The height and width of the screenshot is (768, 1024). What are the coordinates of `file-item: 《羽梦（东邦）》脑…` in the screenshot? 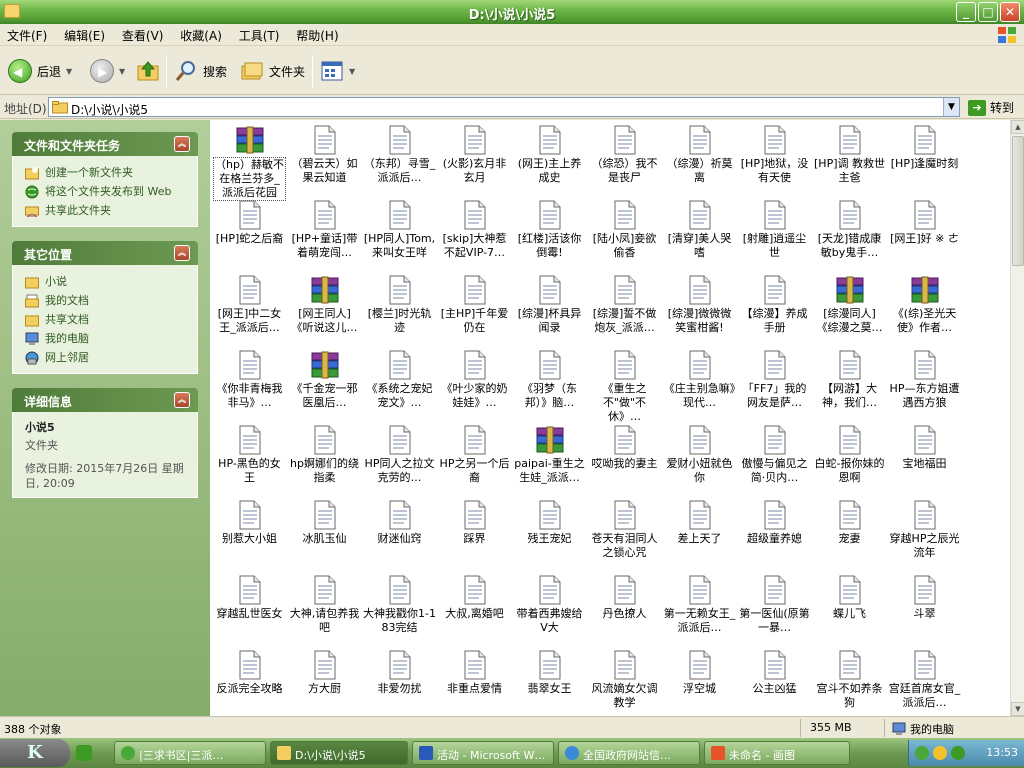 It's located at (549, 384).